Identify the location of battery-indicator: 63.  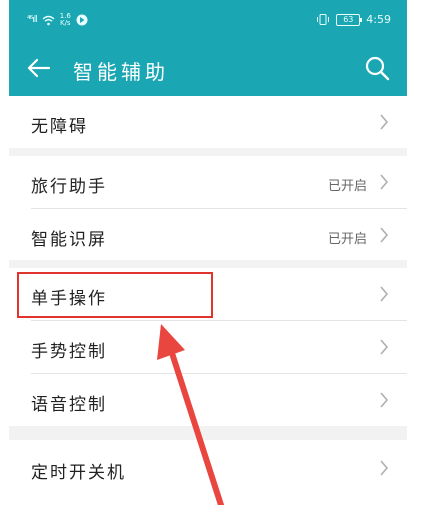
(349, 19).